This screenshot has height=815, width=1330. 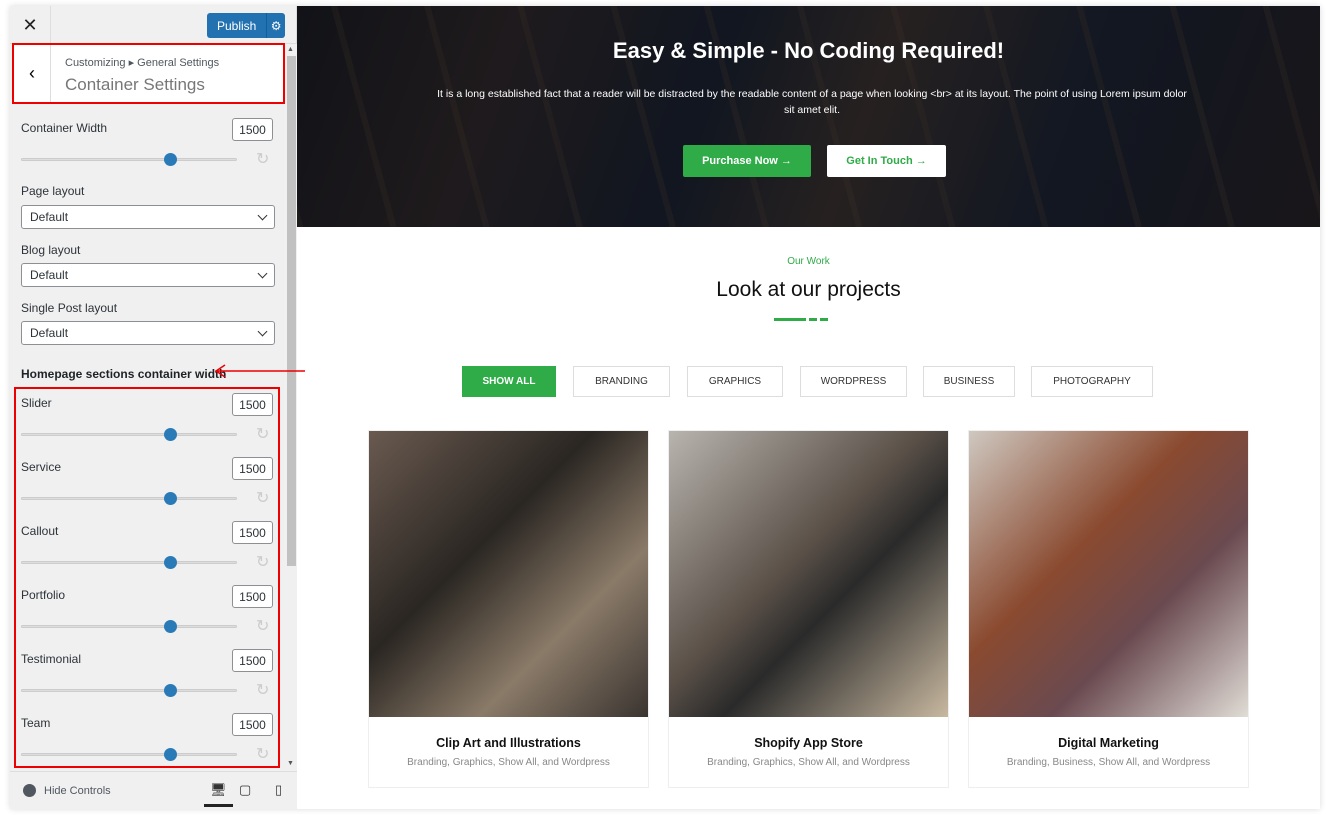 I want to click on card-title: Clip Art and Illustrations, so click(x=508, y=743).